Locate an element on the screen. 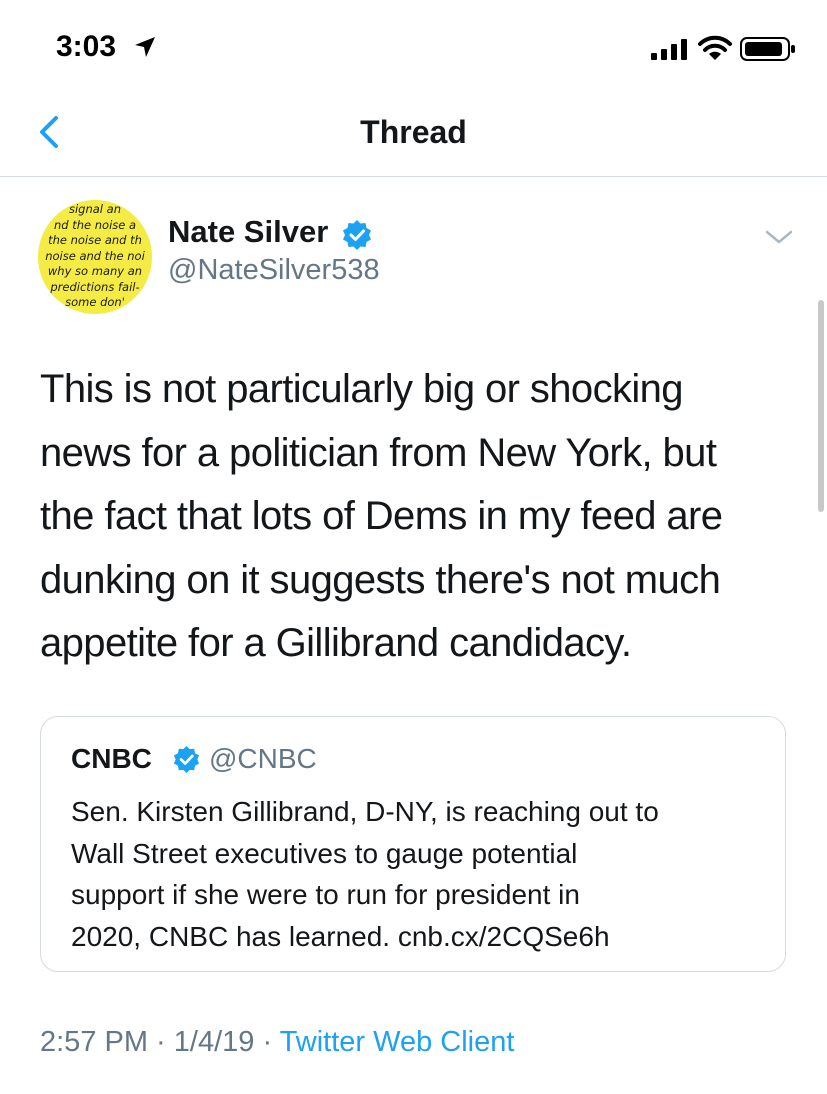  quote-author-name: CNBC is located at coordinates (111, 758).